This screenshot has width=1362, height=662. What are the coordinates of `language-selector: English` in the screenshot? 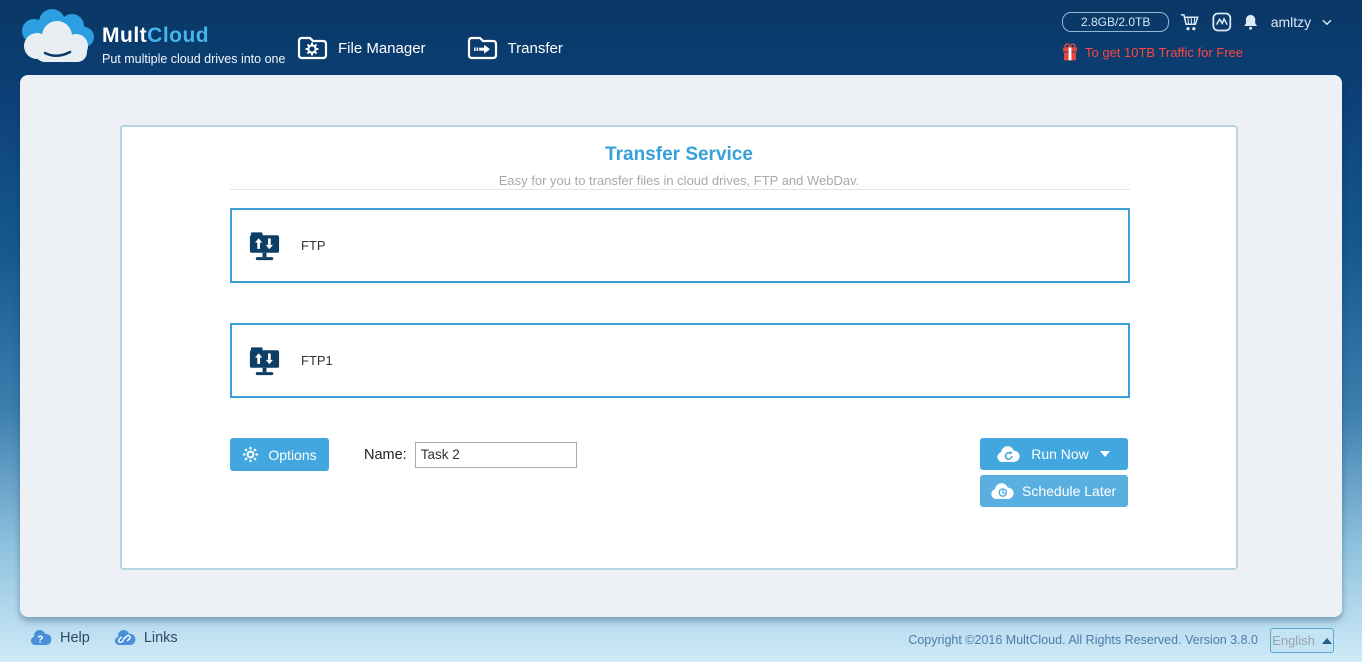 It's located at (1302, 640).